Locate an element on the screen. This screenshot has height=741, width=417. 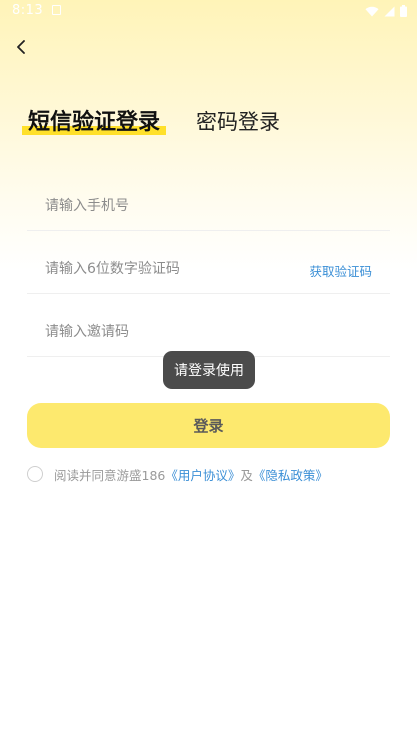
wifi-icon is located at coordinates (372, 11).